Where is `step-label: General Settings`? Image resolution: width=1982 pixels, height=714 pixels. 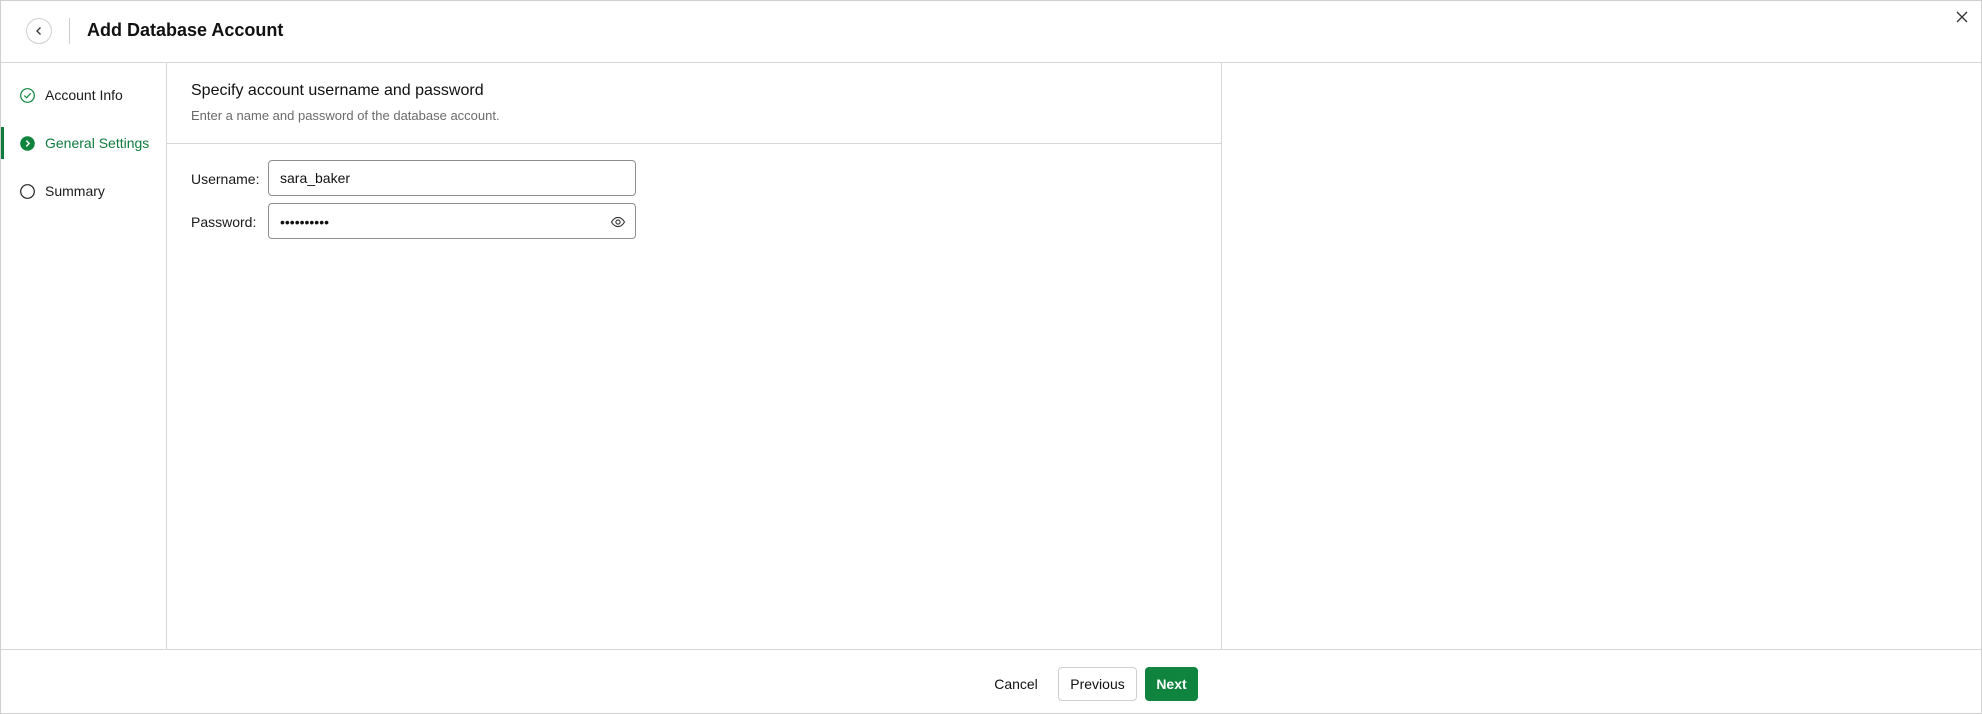
step-label: General Settings is located at coordinates (97, 143).